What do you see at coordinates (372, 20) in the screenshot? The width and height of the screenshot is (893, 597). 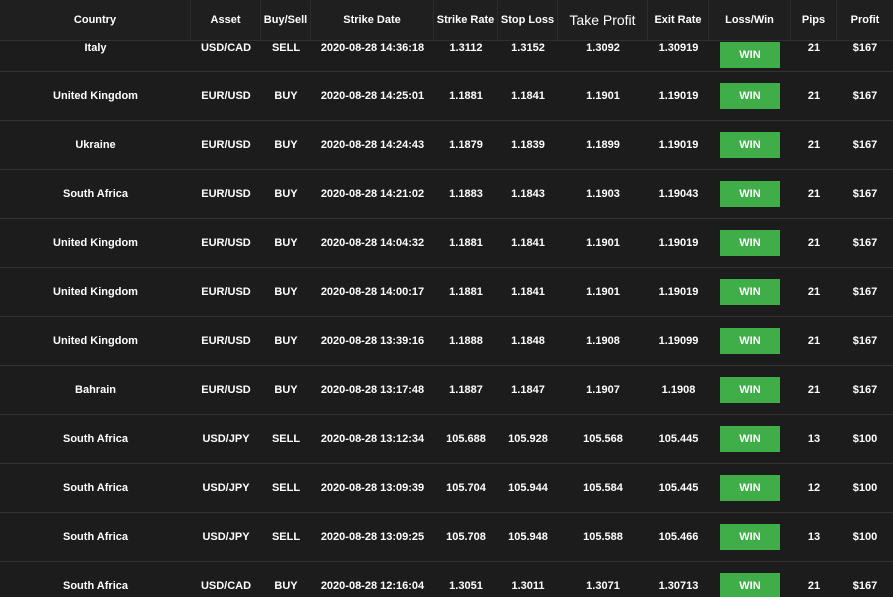 I see `header-strike-date: Strike Date` at bounding box center [372, 20].